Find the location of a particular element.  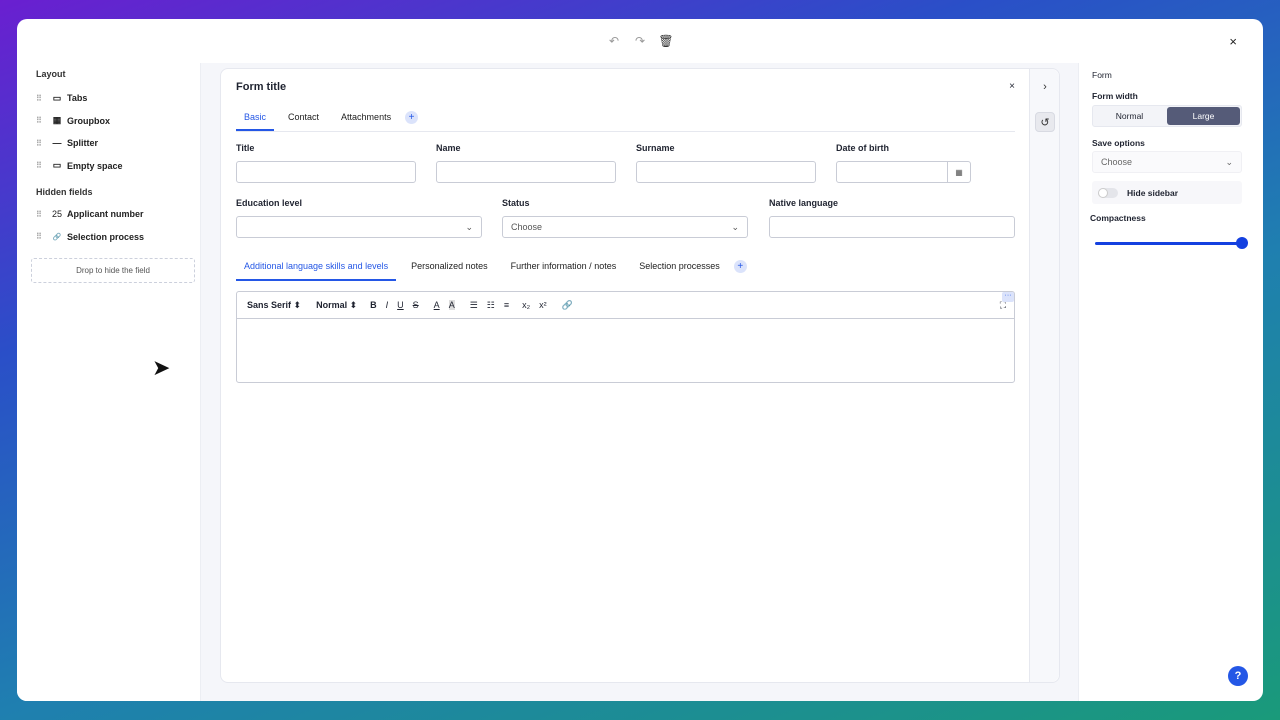

history-icon: ↺ is located at coordinates (1045, 122).